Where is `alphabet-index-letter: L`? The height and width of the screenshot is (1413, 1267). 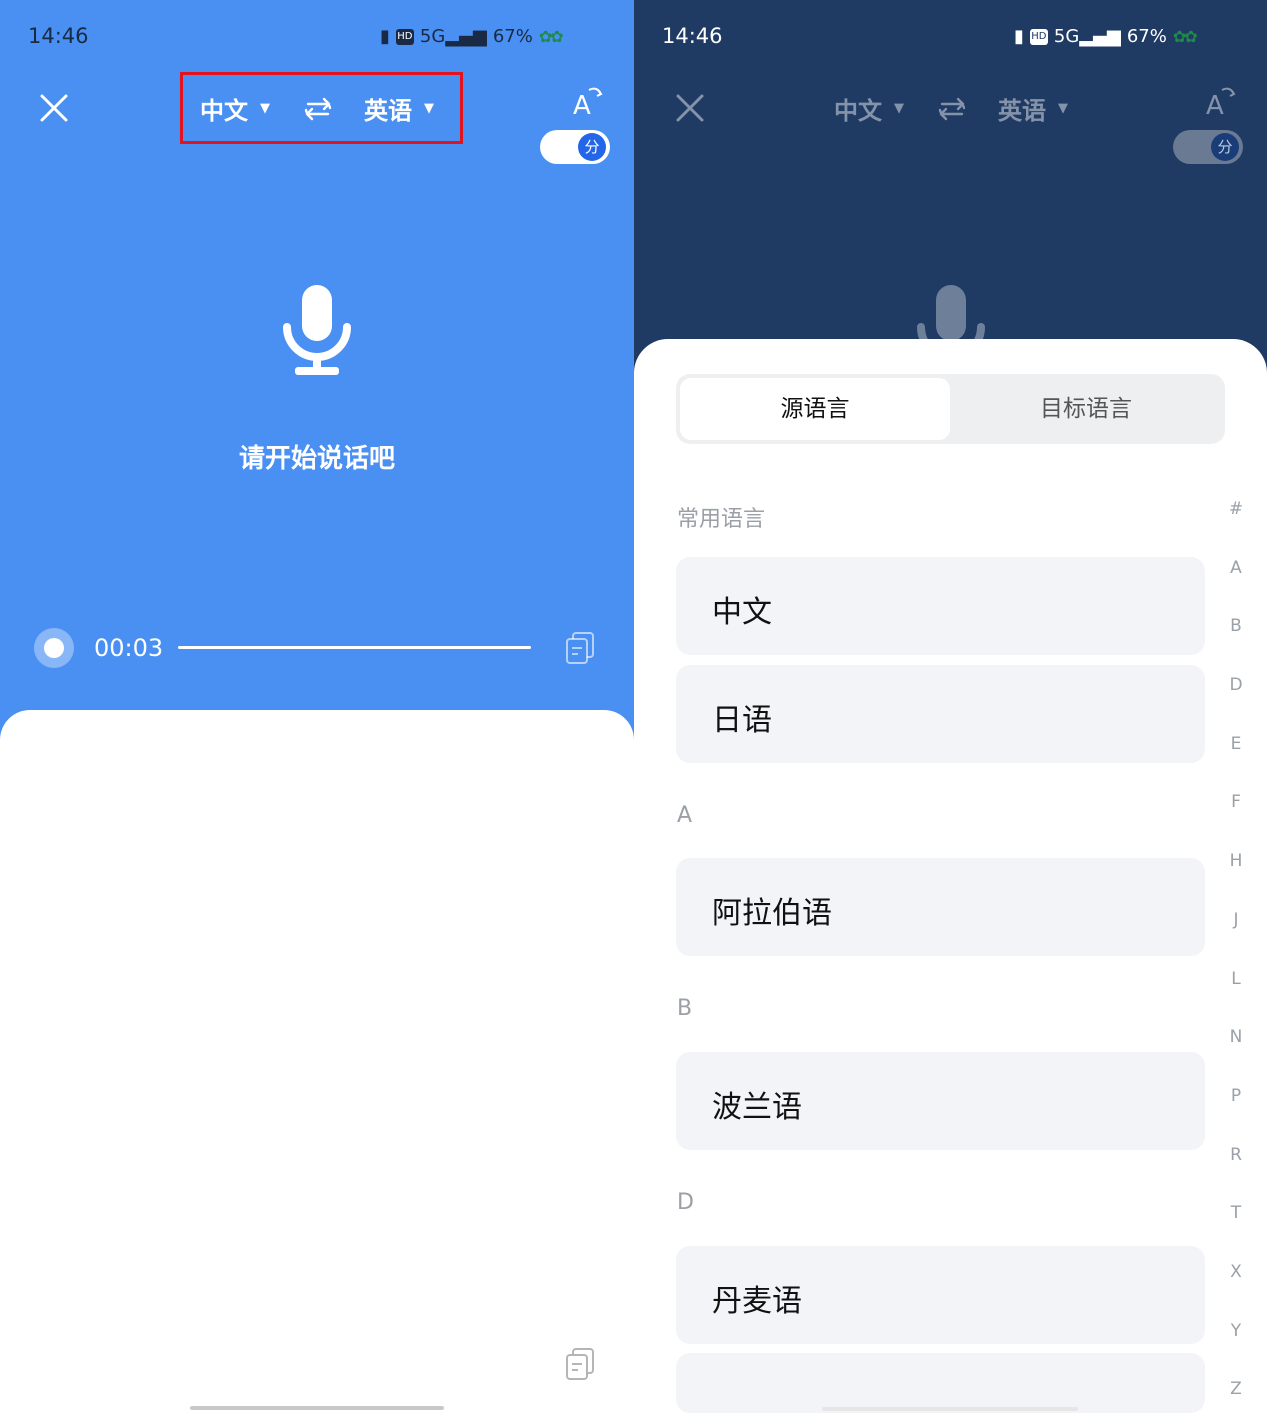
alphabet-index-letter: L is located at coordinates (1236, 998).